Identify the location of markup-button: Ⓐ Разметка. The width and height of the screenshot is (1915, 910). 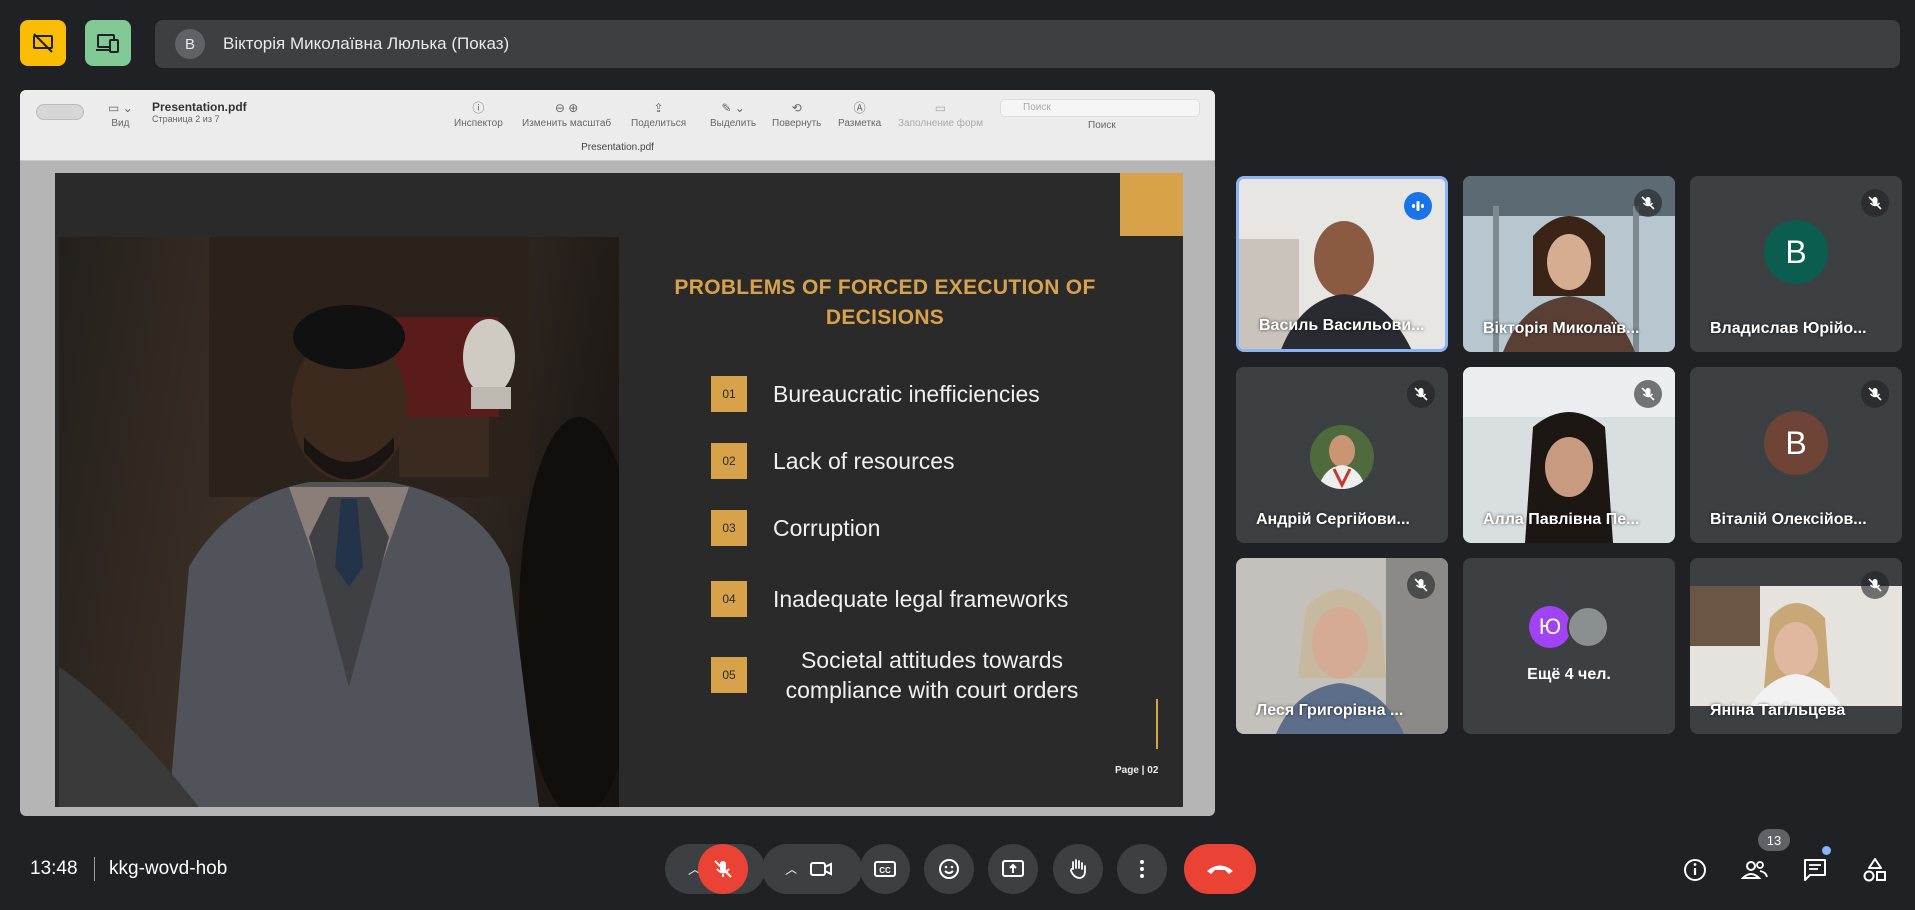
(859, 113).